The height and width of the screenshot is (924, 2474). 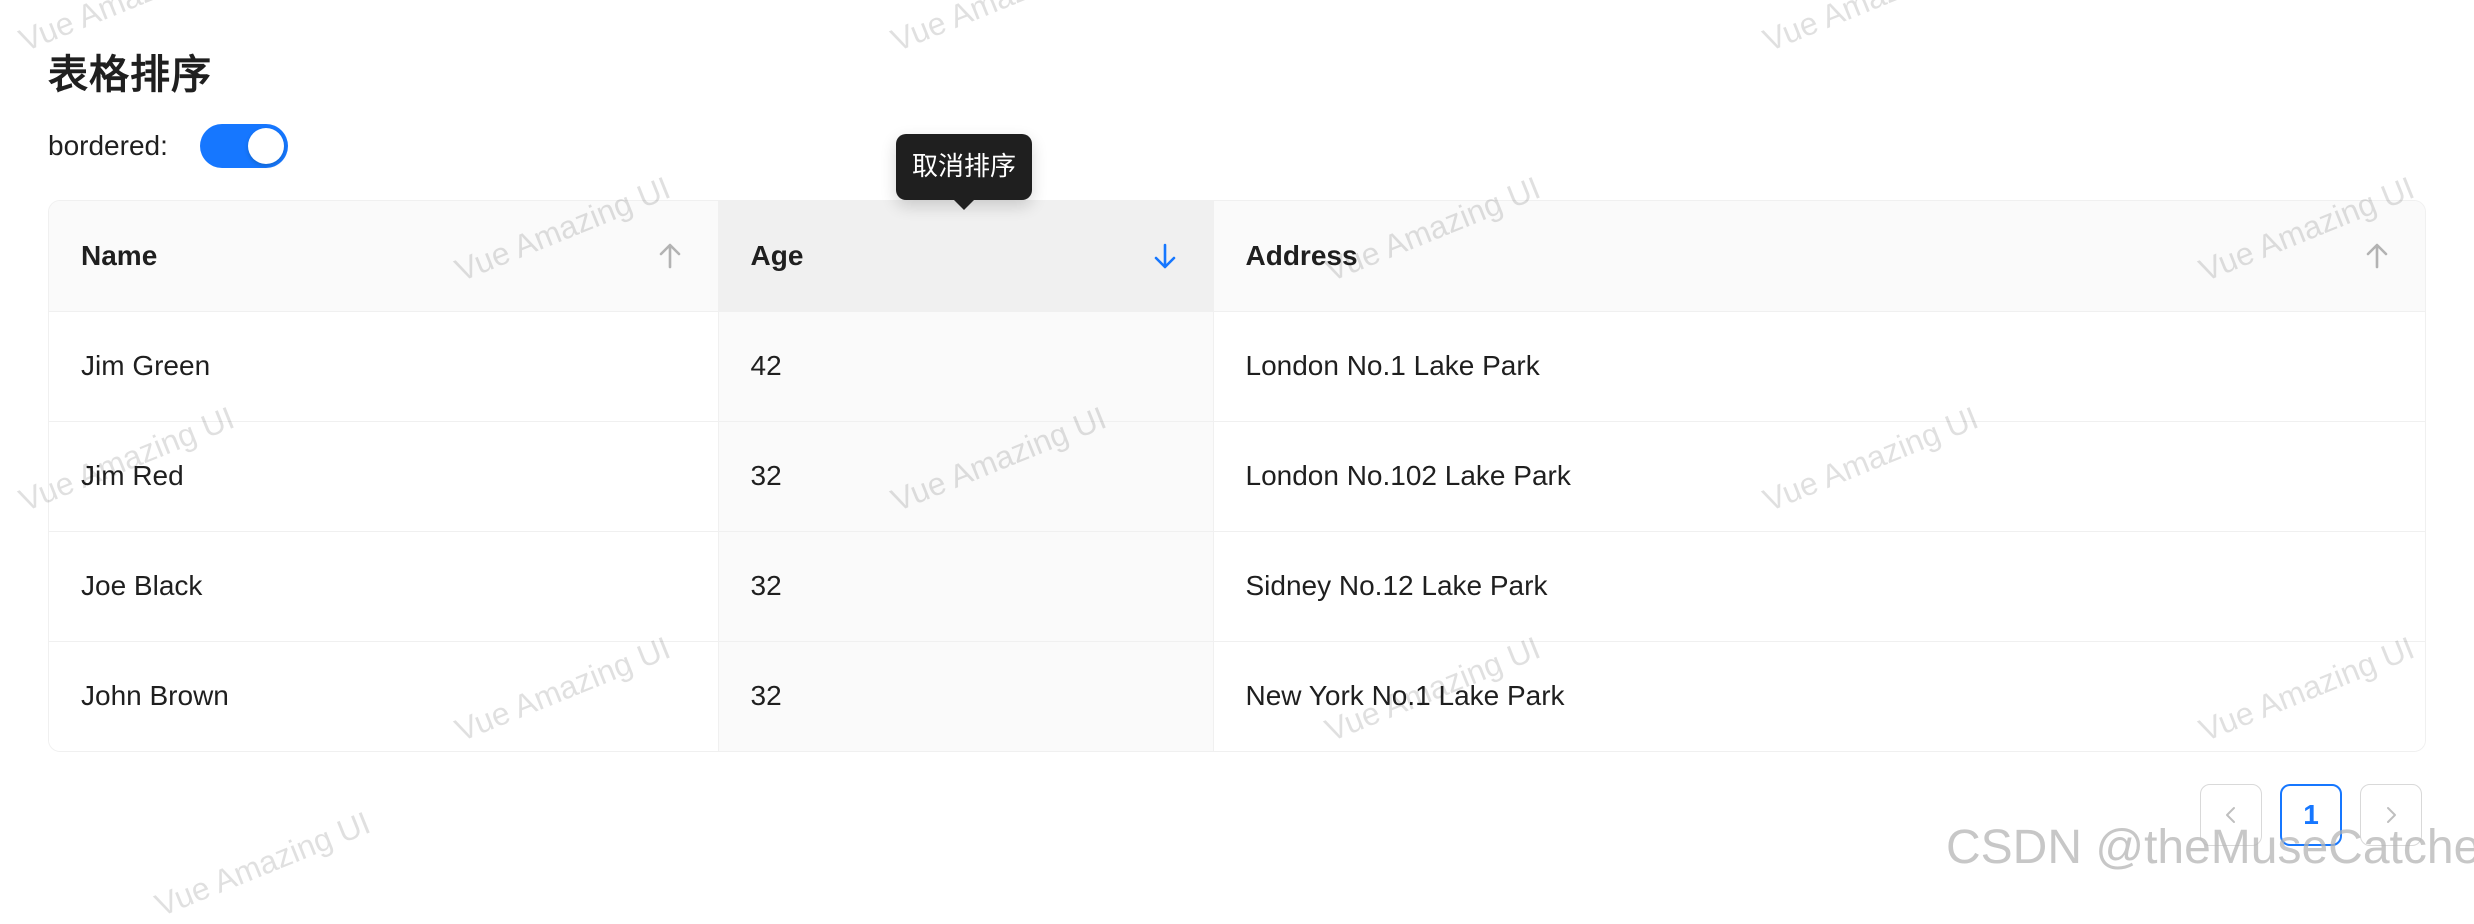 I want to click on cell-address: New York No.1 Lake Park, so click(x=1819, y=696).